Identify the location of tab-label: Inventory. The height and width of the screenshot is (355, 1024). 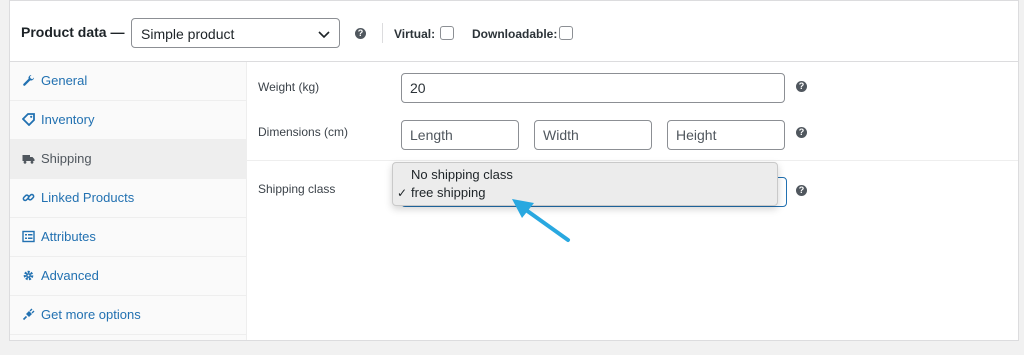
(68, 119).